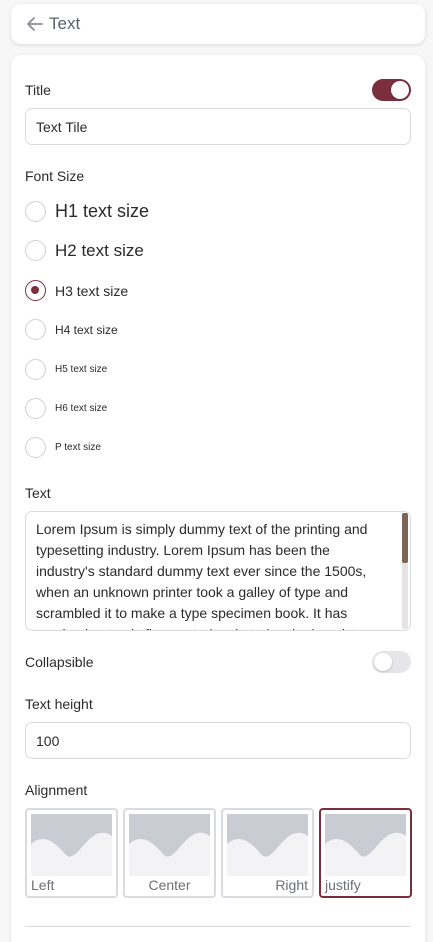 This screenshot has height=942, width=433. I want to click on title-input, so click(218, 126).